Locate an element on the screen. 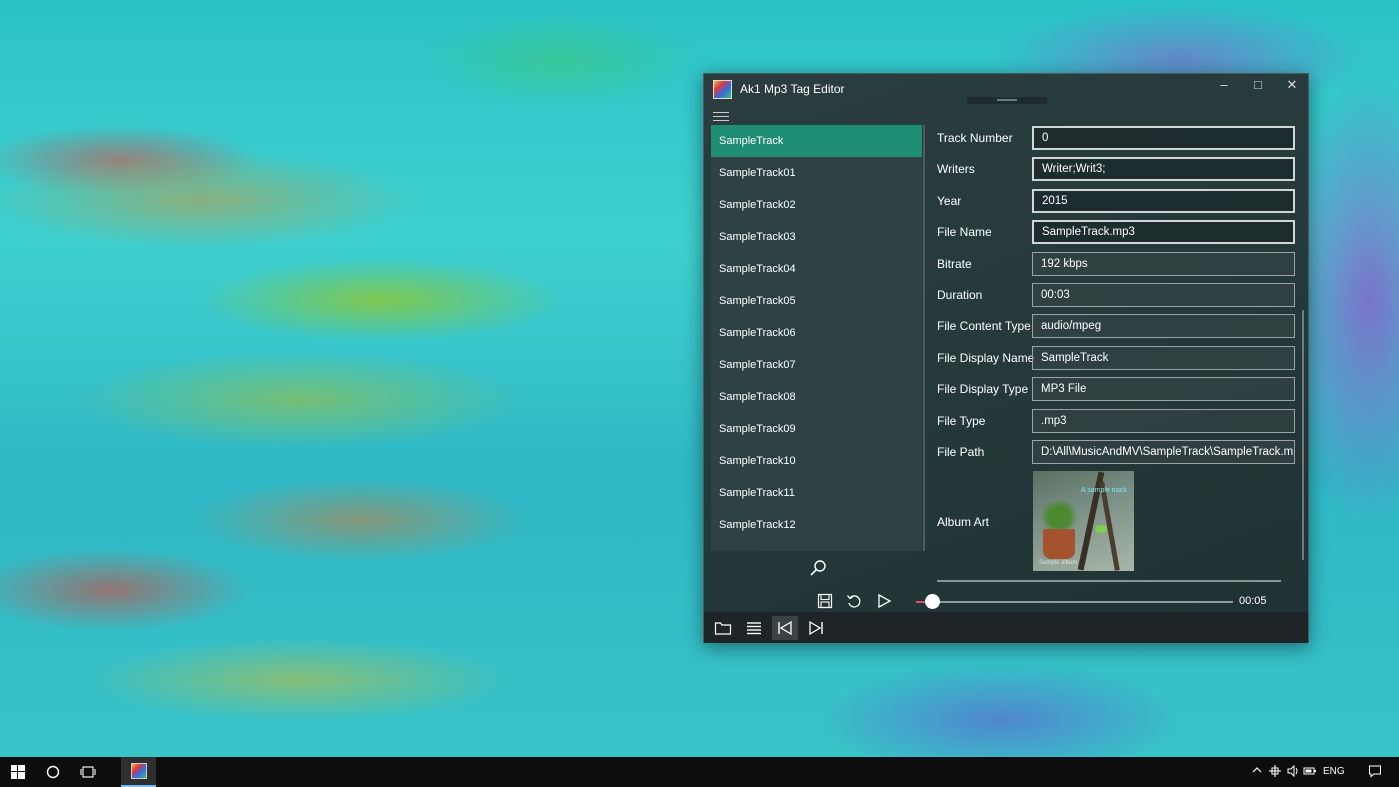  chevron-up-icon is located at coordinates (1257, 771).